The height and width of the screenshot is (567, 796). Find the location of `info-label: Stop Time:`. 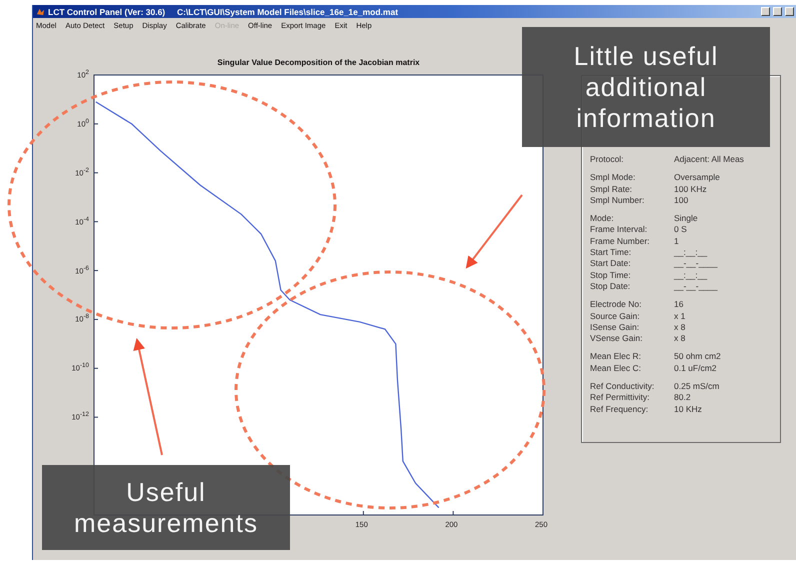

info-label: Stop Time: is located at coordinates (611, 275).